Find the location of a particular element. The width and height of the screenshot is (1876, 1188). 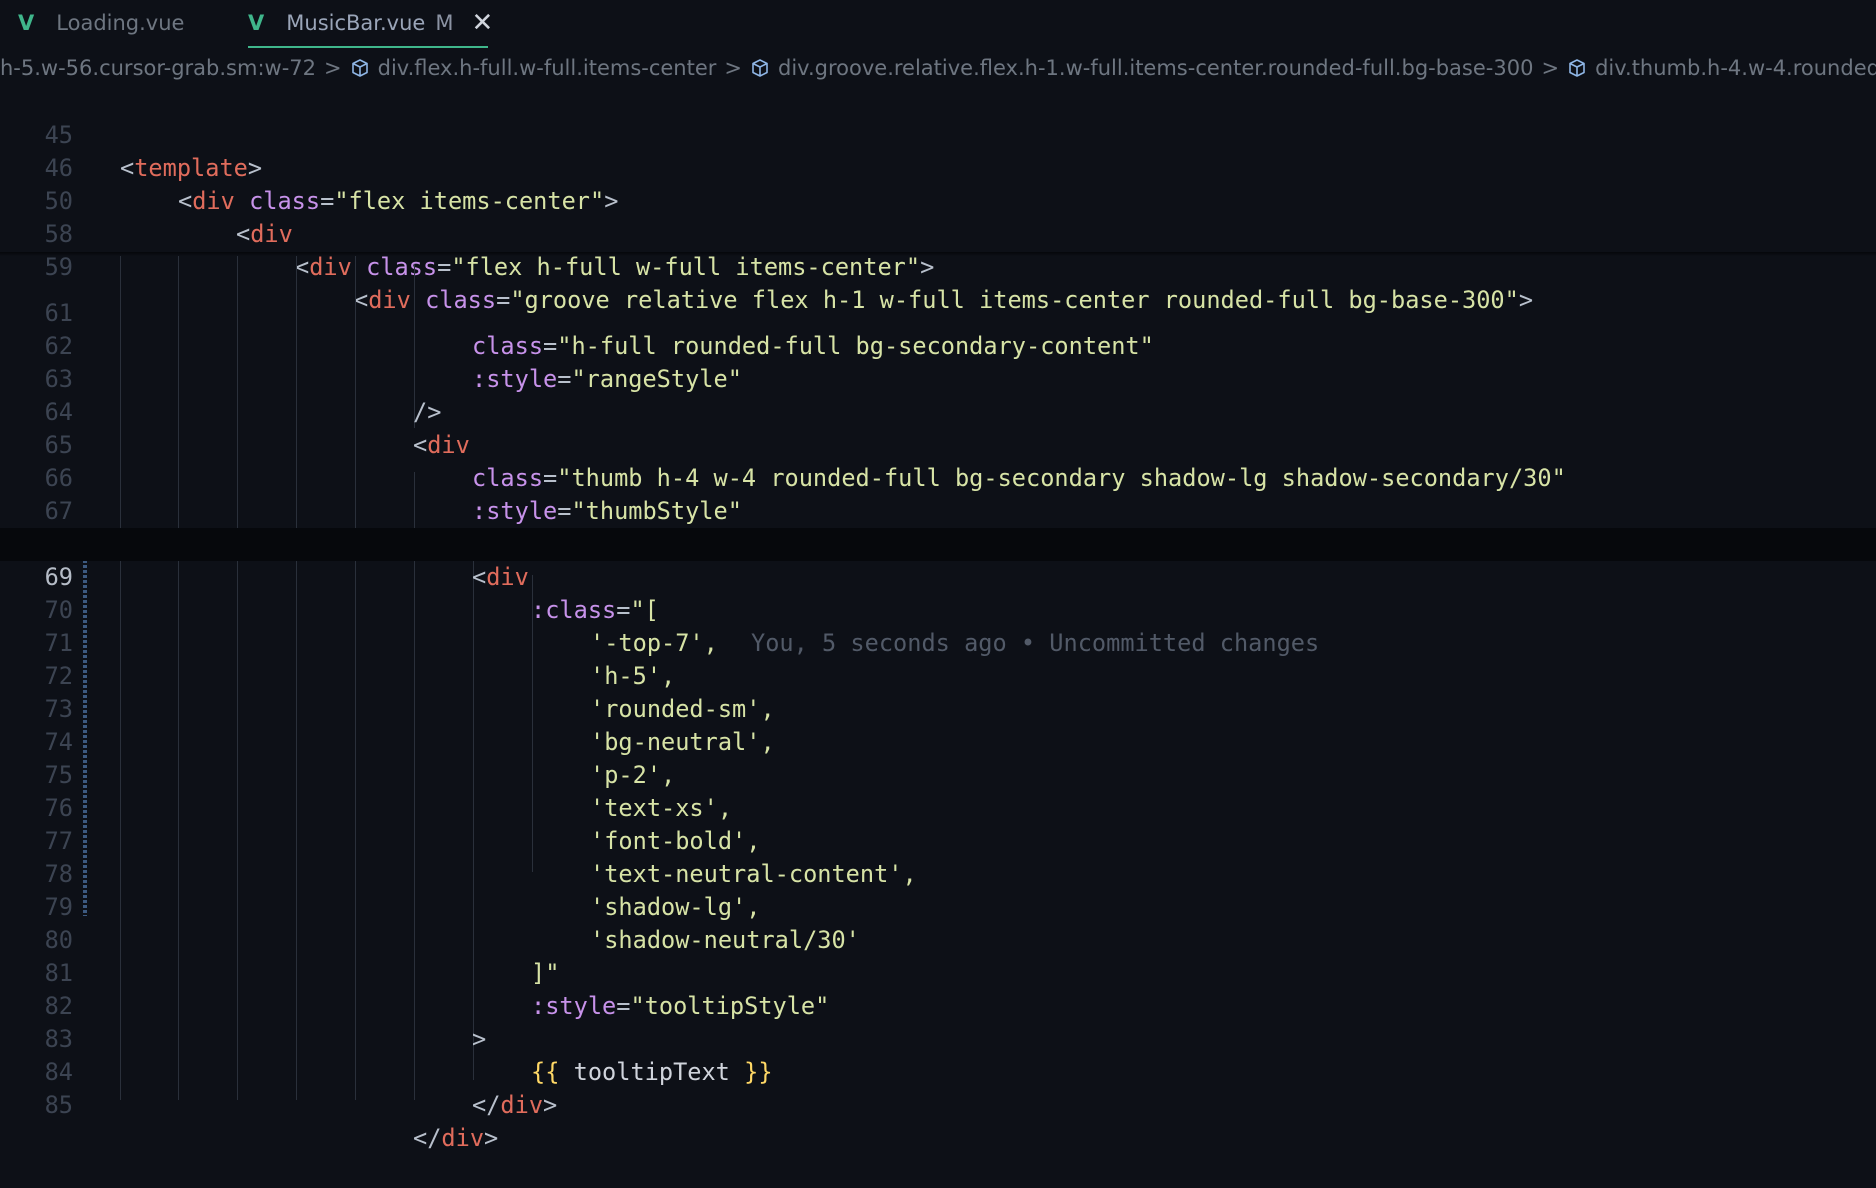

code-line: 74 'p-2', is located at coordinates (938, 741).